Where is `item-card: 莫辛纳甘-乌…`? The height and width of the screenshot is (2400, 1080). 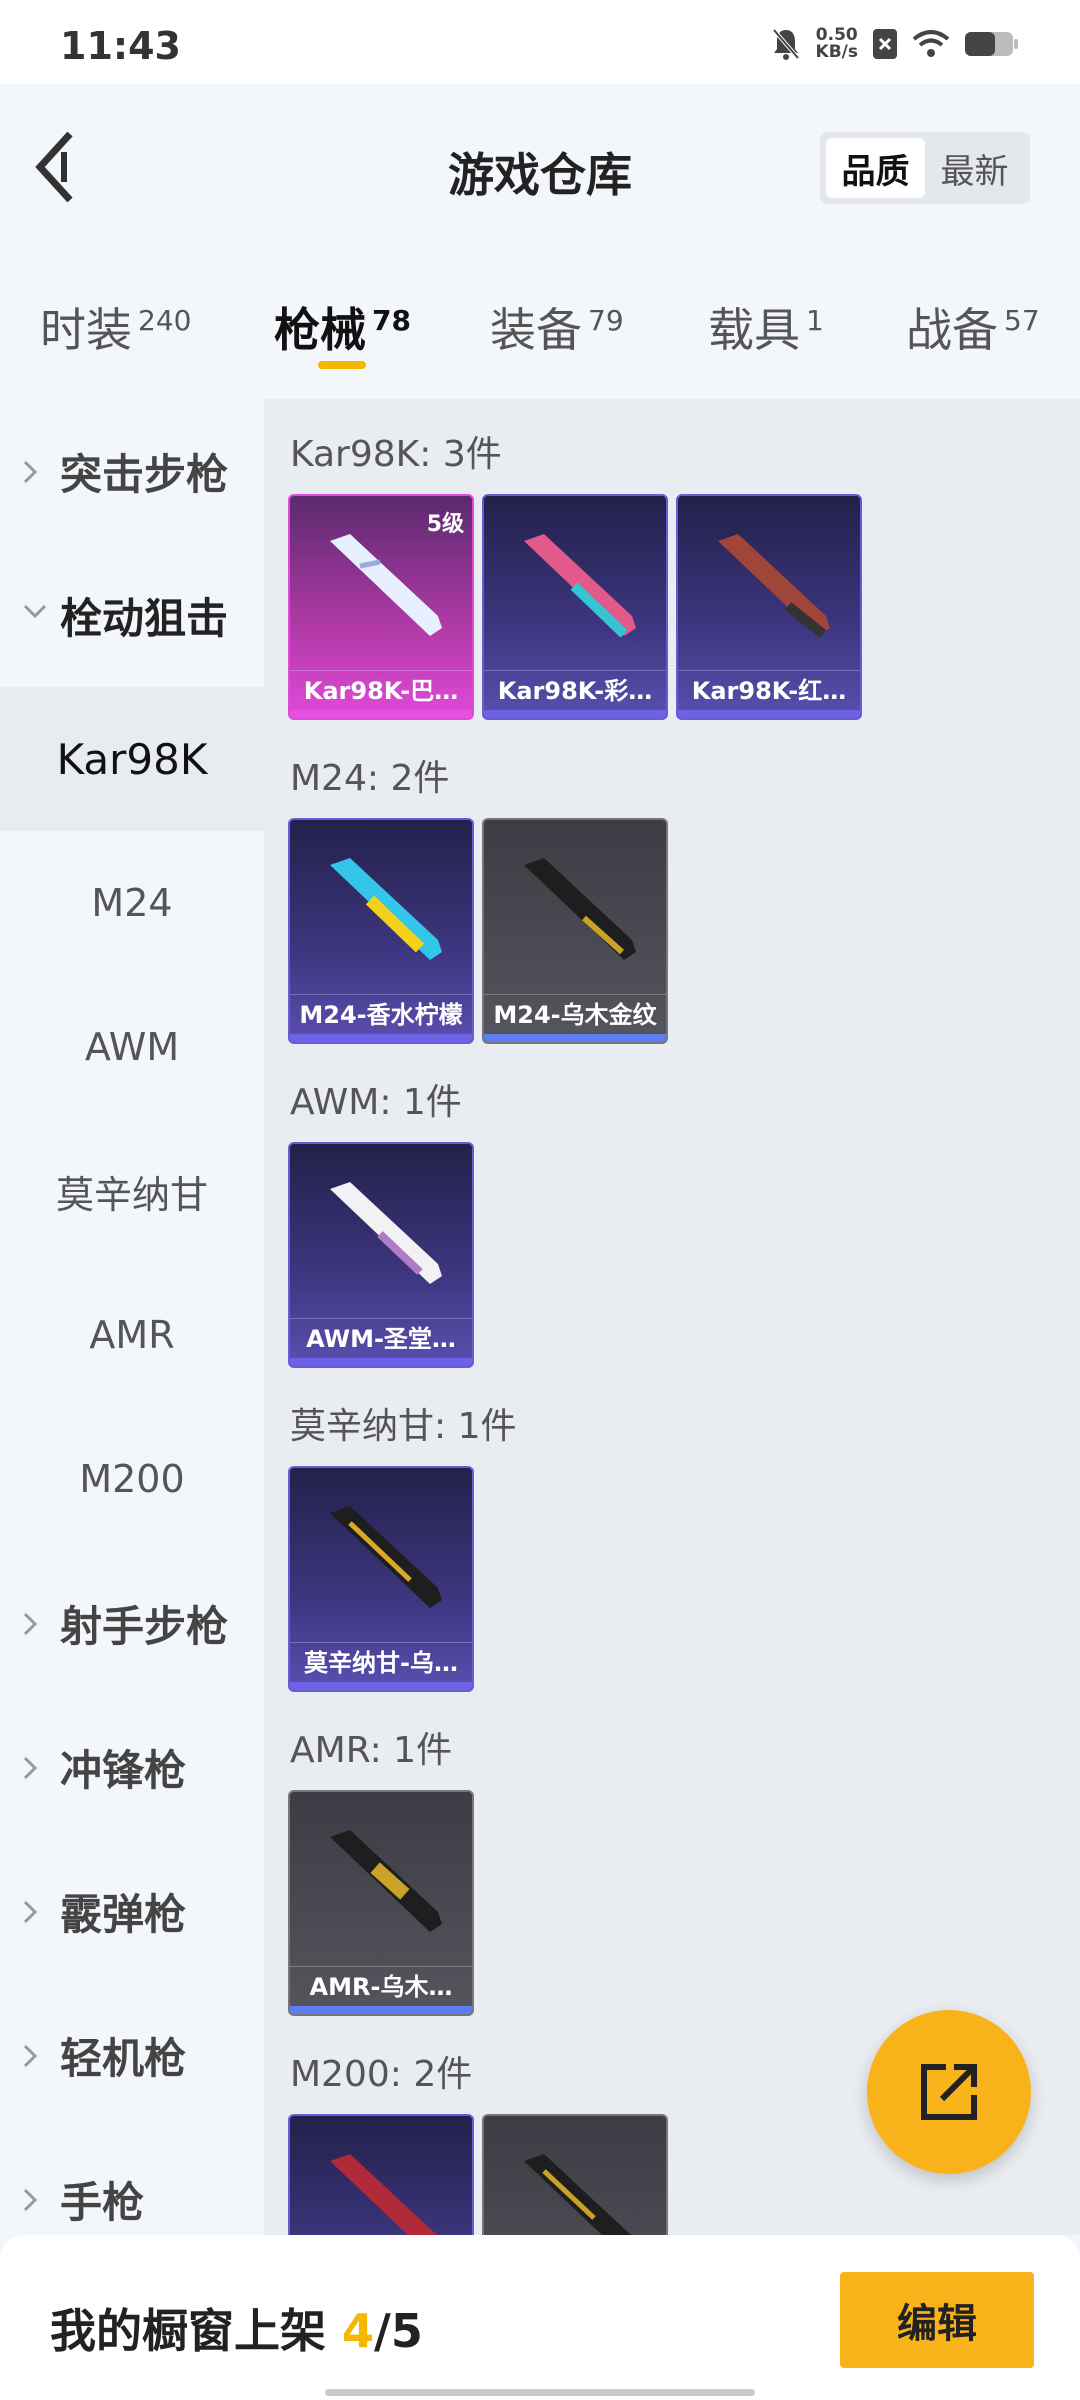 item-card: 莫辛纳甘-乌… is located at coordinates (381, 1579).